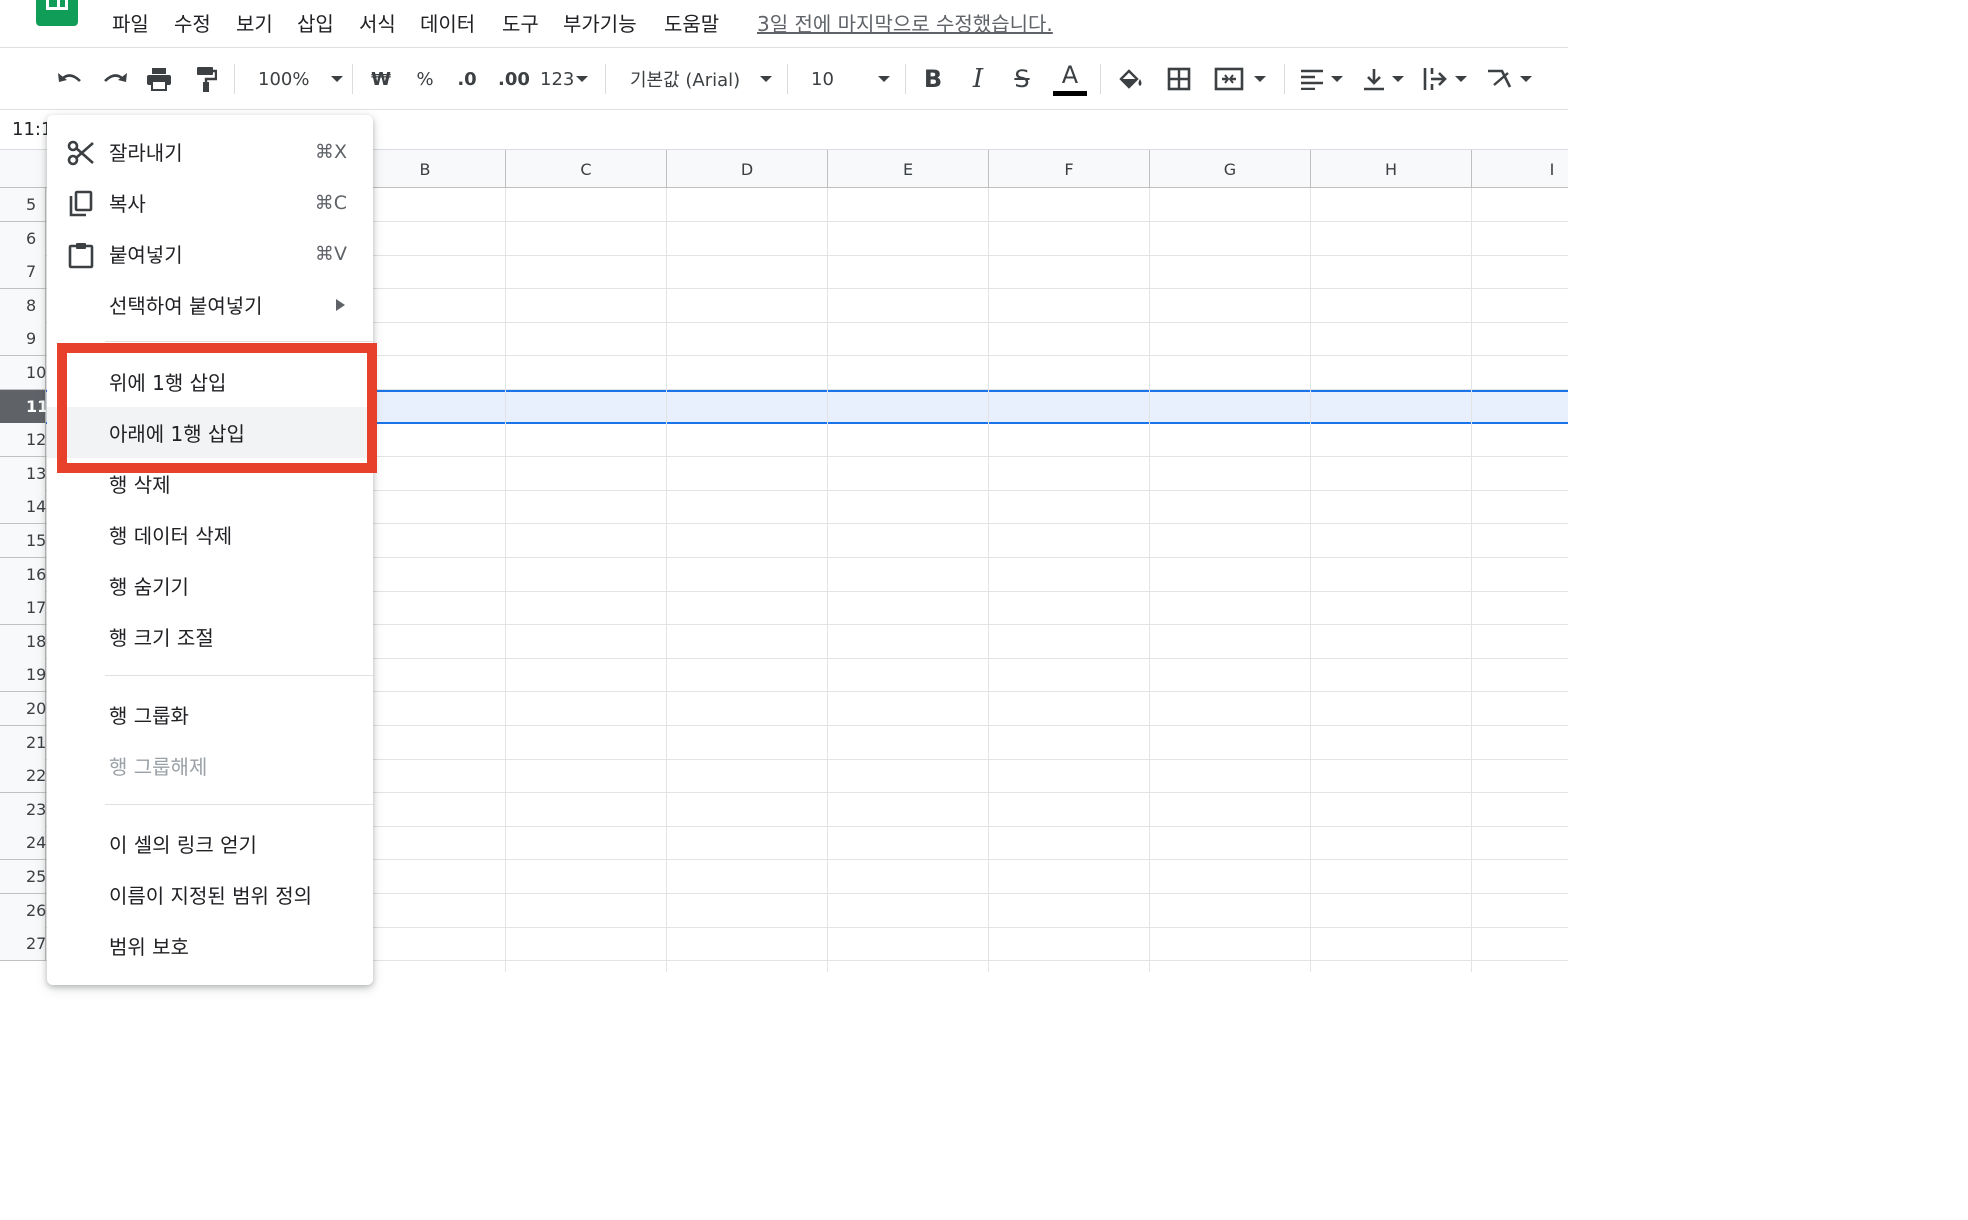 The height and width of the screenshot is (1220, 1968). I want to click on row-header: 27, so click(23, 944).